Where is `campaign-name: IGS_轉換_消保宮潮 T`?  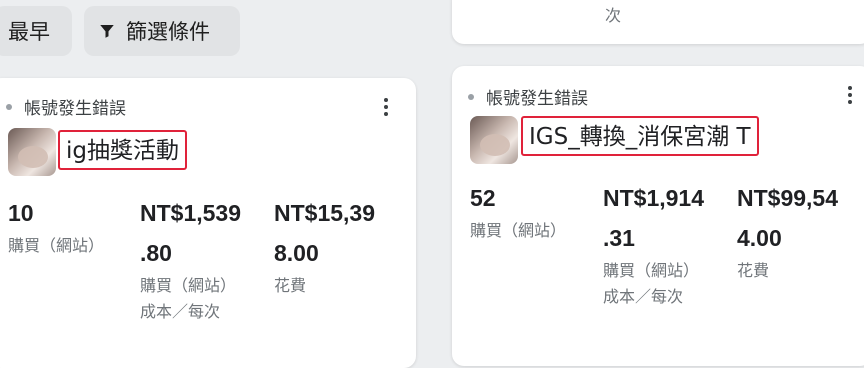
campaign-name: IGS_轉換_消保宮潮 T is located at coordinates (640, 136).